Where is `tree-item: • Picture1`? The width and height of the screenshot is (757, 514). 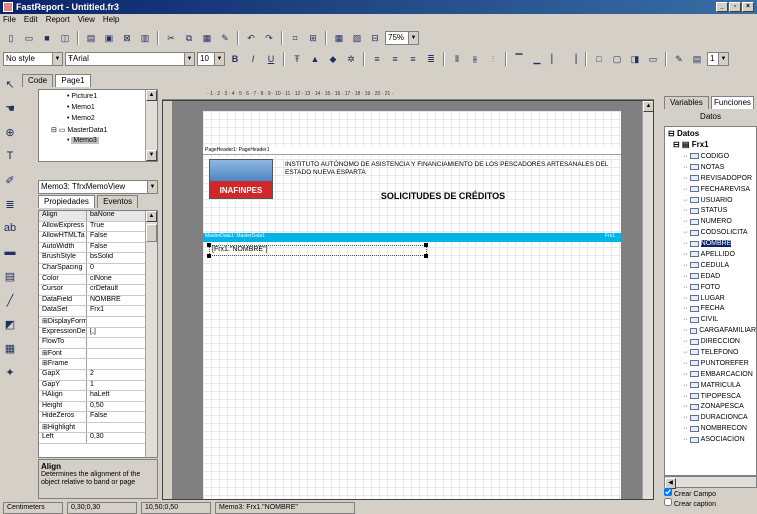 tree-item: • Picture1 is located at coordinates (112, 98).